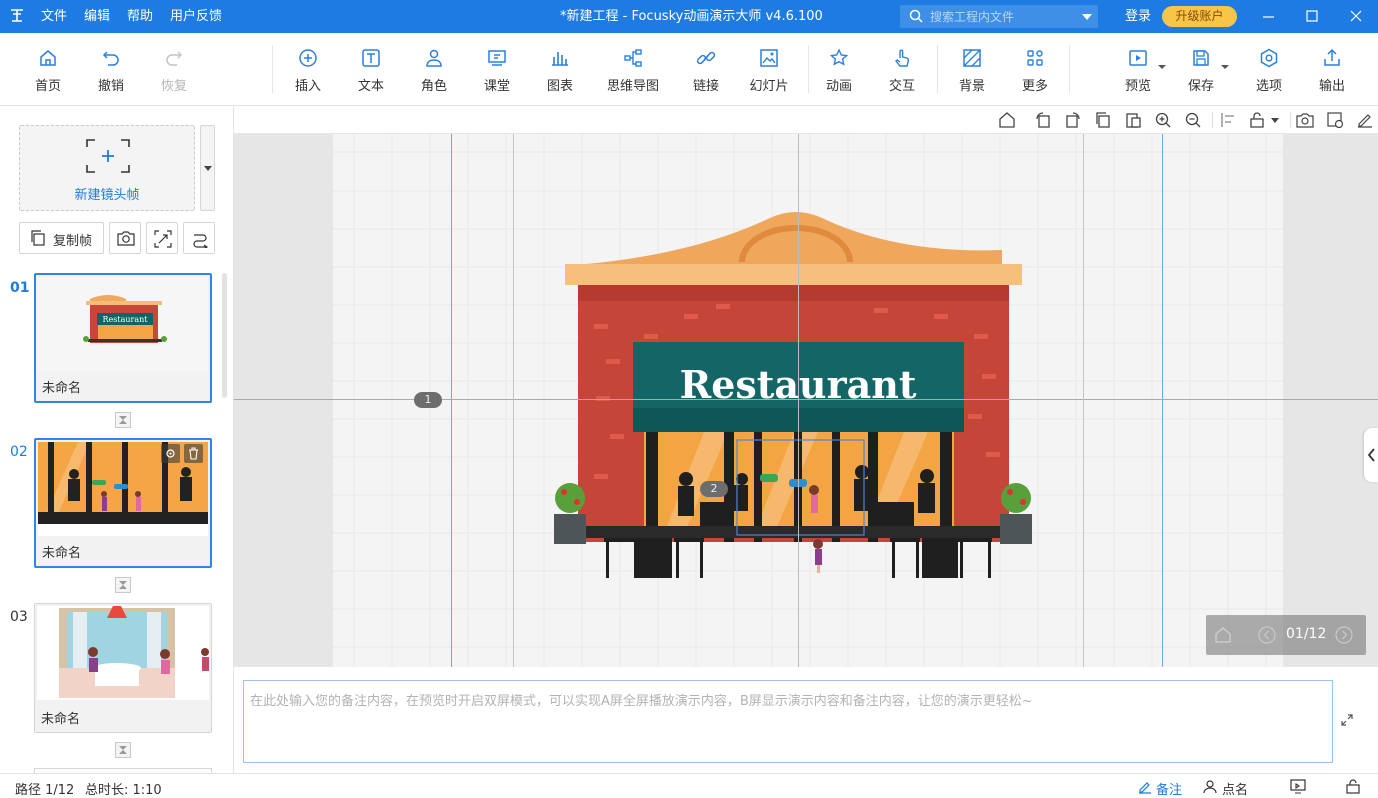  I want to click on paste-icon, so click(1133, 120).